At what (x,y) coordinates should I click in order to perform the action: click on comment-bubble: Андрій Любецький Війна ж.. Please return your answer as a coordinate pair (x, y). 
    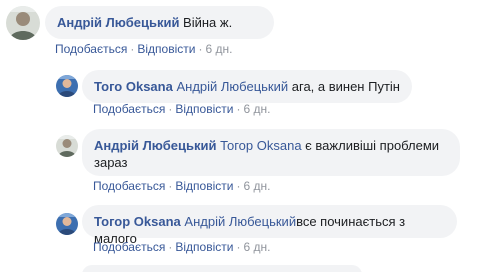
    Looking at the image, I should click on (159, 22).